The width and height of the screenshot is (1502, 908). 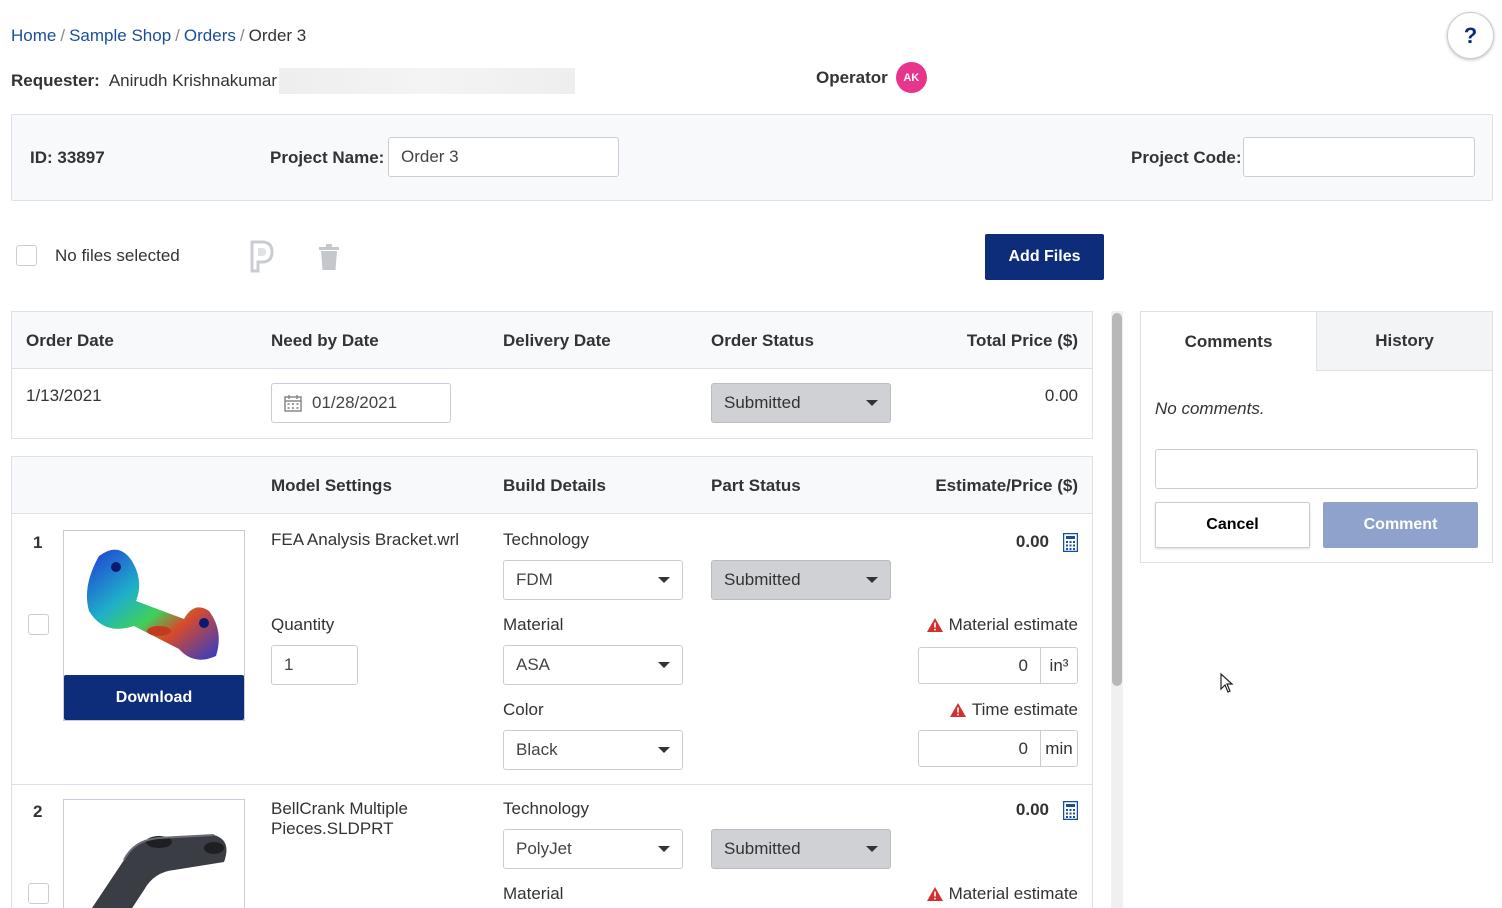 What do you see at coordinates (998, 748) in the screenshot?
I see `time-estimate-input: 0 min` at bounding box center [998, 748].